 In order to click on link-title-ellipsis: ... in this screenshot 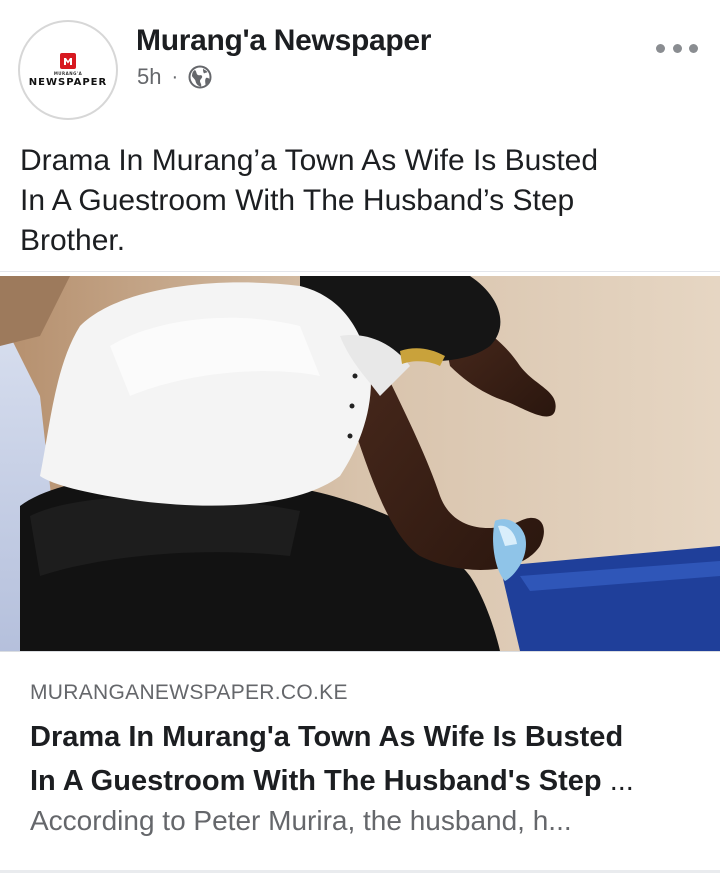, I will do `click(621, 781)`.